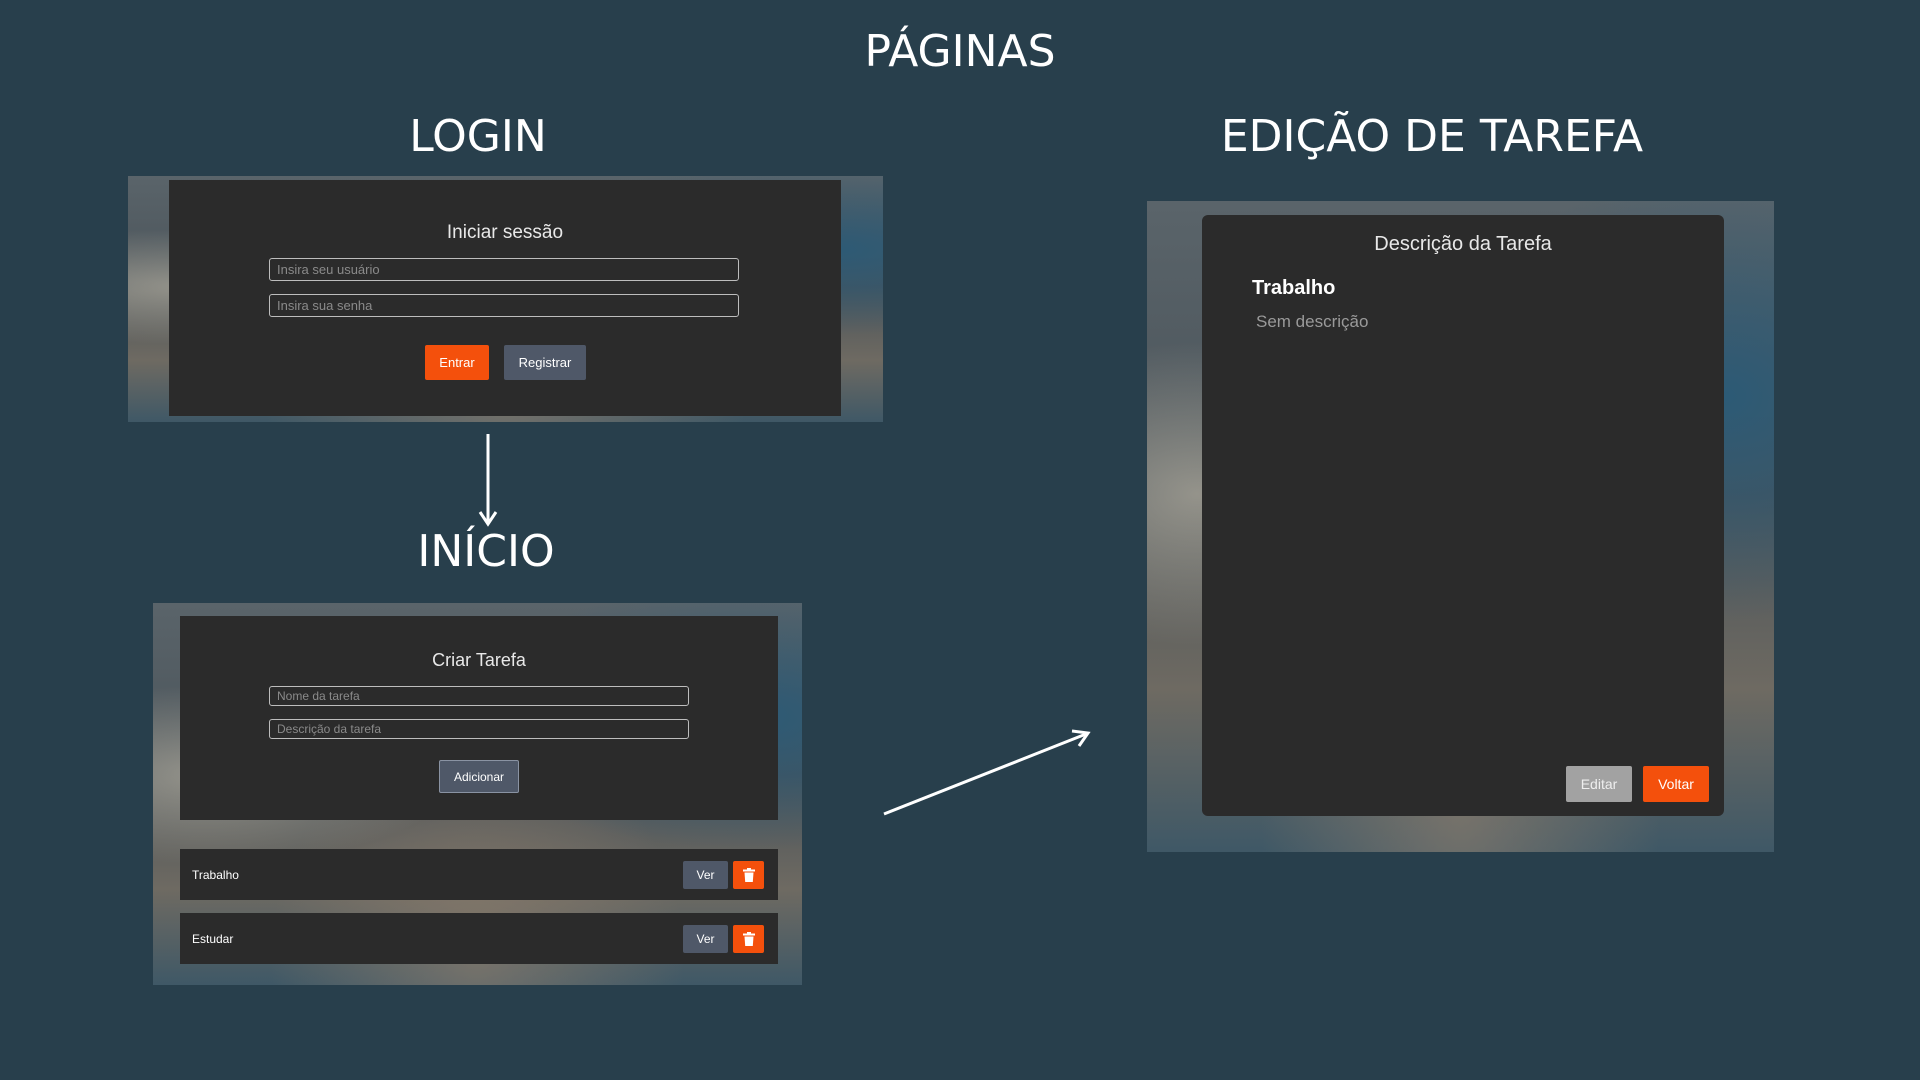  I want to click on login-card-title: Iniciar sessão, so click(505, 232).